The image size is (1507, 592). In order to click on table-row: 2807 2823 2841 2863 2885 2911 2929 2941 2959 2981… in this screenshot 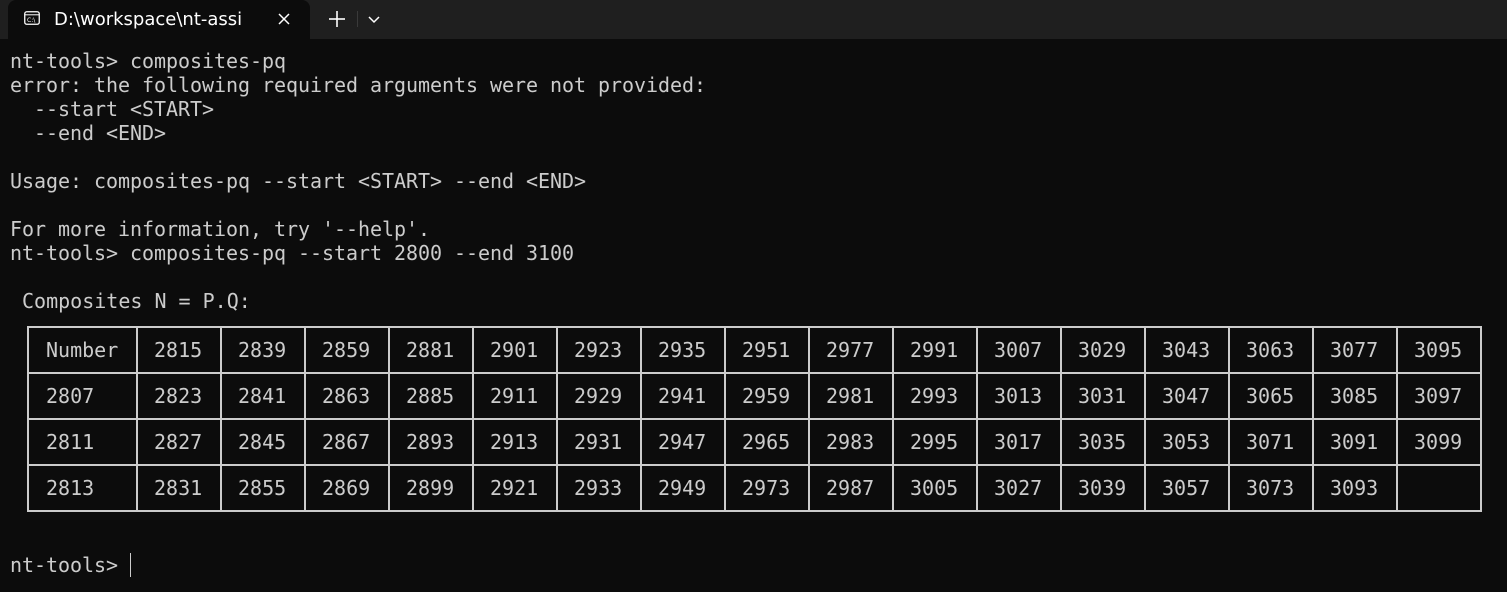, I will do `click(754, 396)`.